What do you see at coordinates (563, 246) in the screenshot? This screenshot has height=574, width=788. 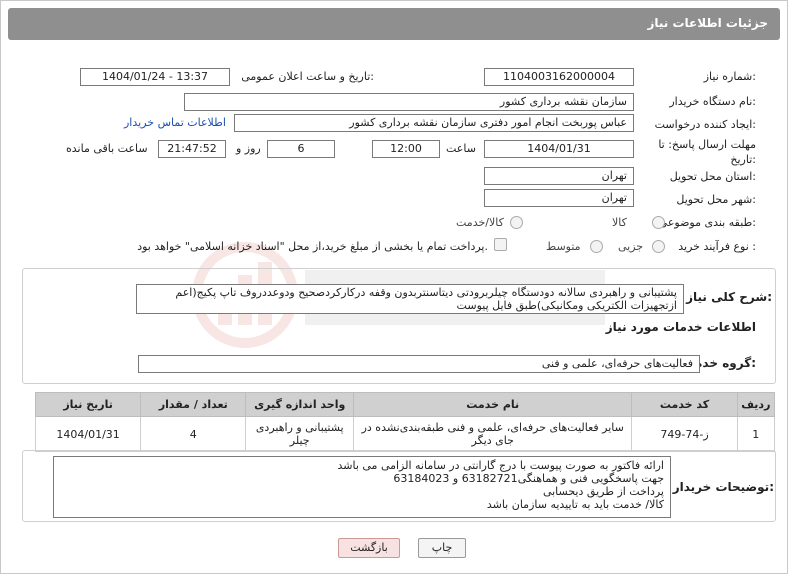 I see `process-option-medium: متوسط` at bounding box center [563, 246].